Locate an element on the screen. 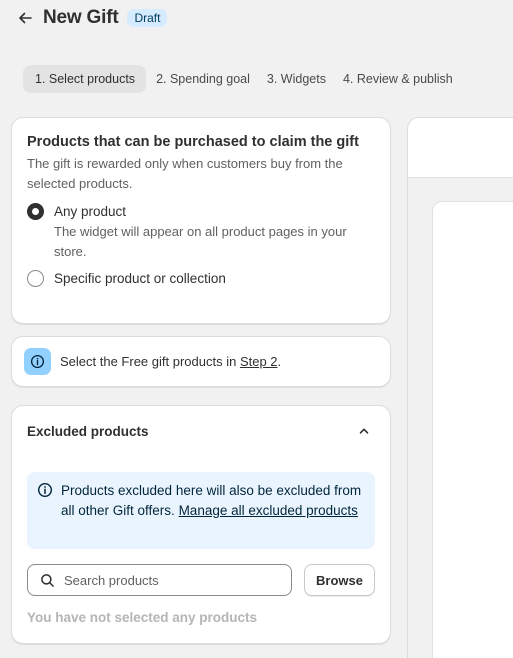 This screenshot has width=513, height=658. step2-notice: Select the Free gift products in Step 2. is located at coordinates (201, 361).